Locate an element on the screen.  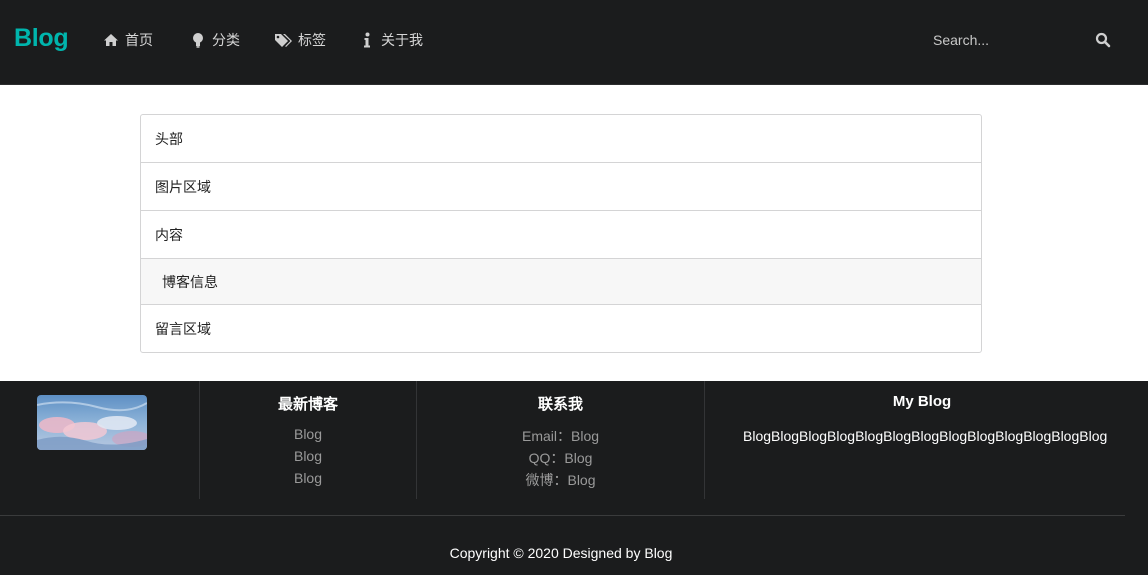
nav-label-category: 分类 is located at coordinates (226, 40).